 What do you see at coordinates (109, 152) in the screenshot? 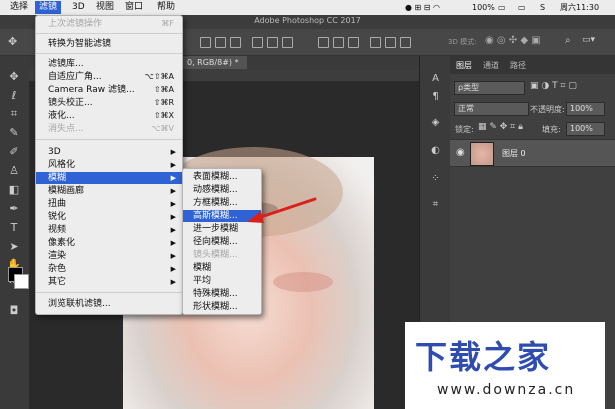
I see `menu-item-3d: 3D ▶` at bounding box center [109, 152].